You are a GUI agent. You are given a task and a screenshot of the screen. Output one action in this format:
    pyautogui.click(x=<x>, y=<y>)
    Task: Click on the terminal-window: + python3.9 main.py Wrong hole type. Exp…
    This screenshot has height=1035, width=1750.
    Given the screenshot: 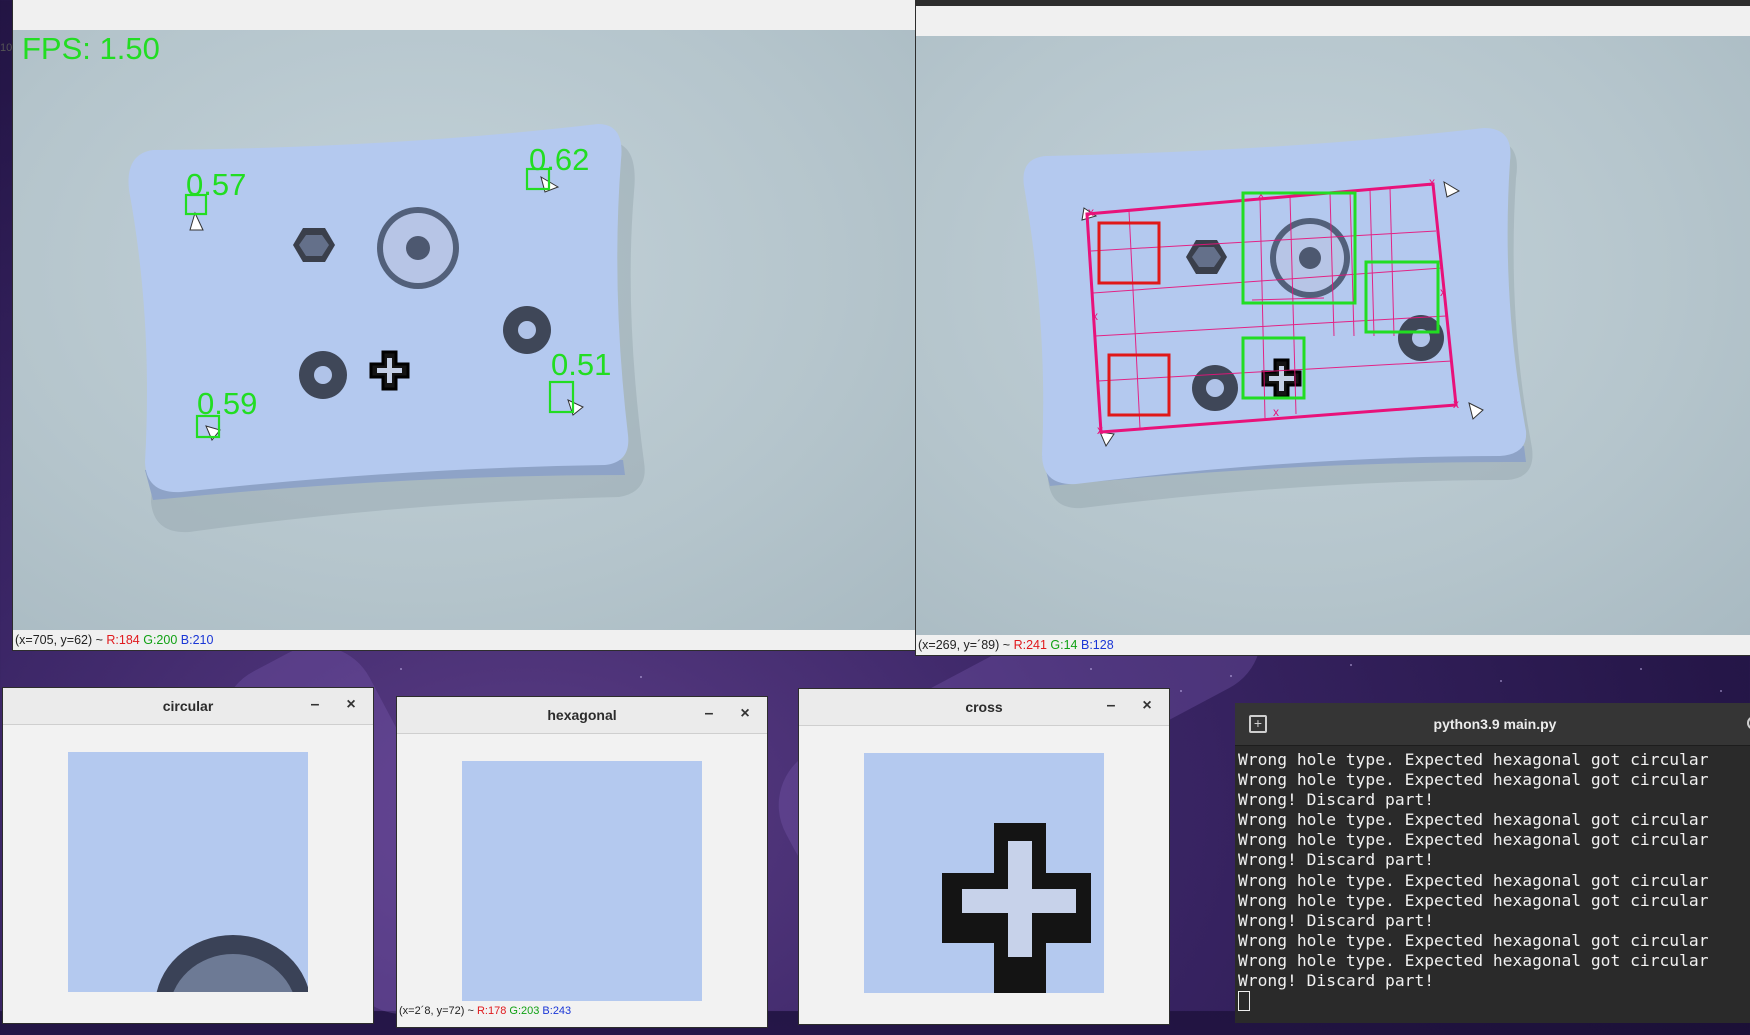 What is the action you would take?
    pyautogui.click(x=1492, y=863)
    